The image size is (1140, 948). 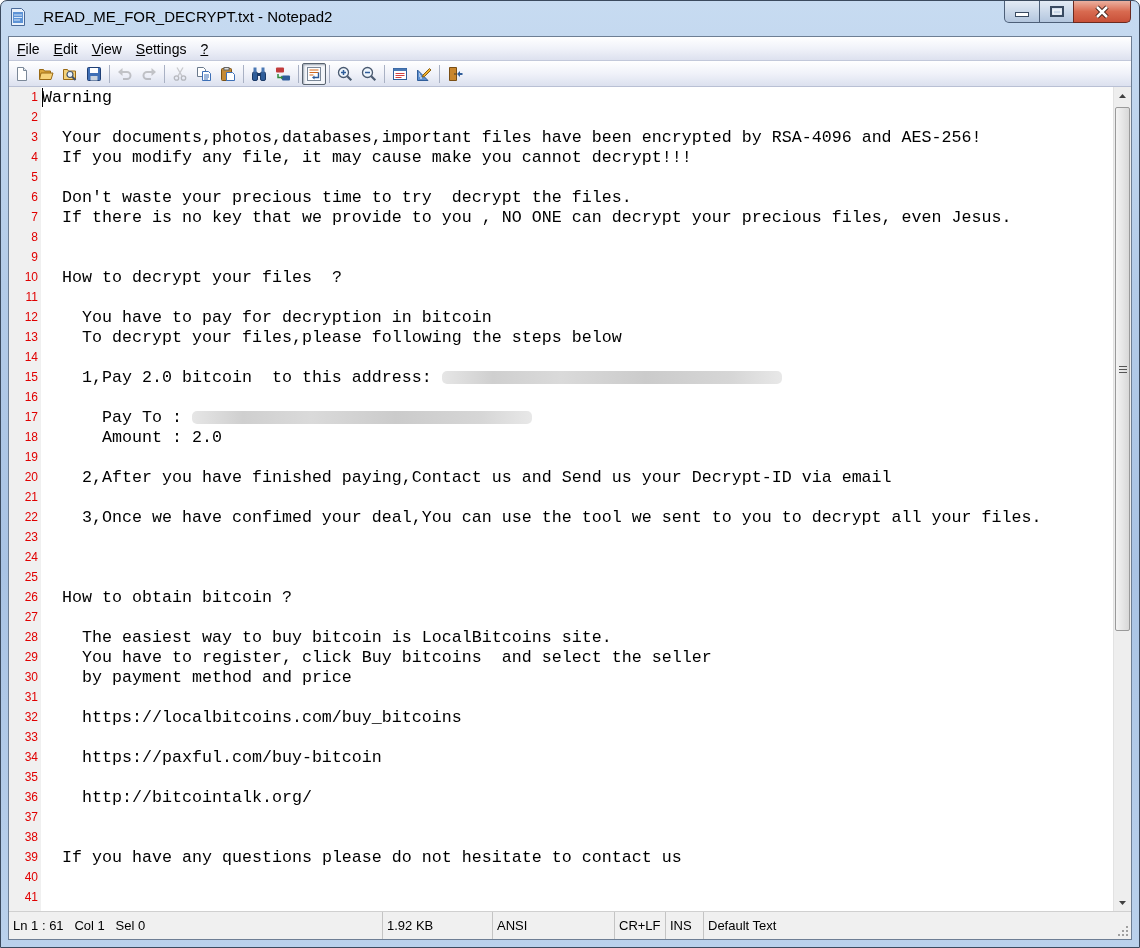 What do you see at coordinates (184, 17) in the screenshot?
I see `window-title: _READ_ME_FOR_DECRYPT.txt - Notepad2` at bounding box center [184, 17].